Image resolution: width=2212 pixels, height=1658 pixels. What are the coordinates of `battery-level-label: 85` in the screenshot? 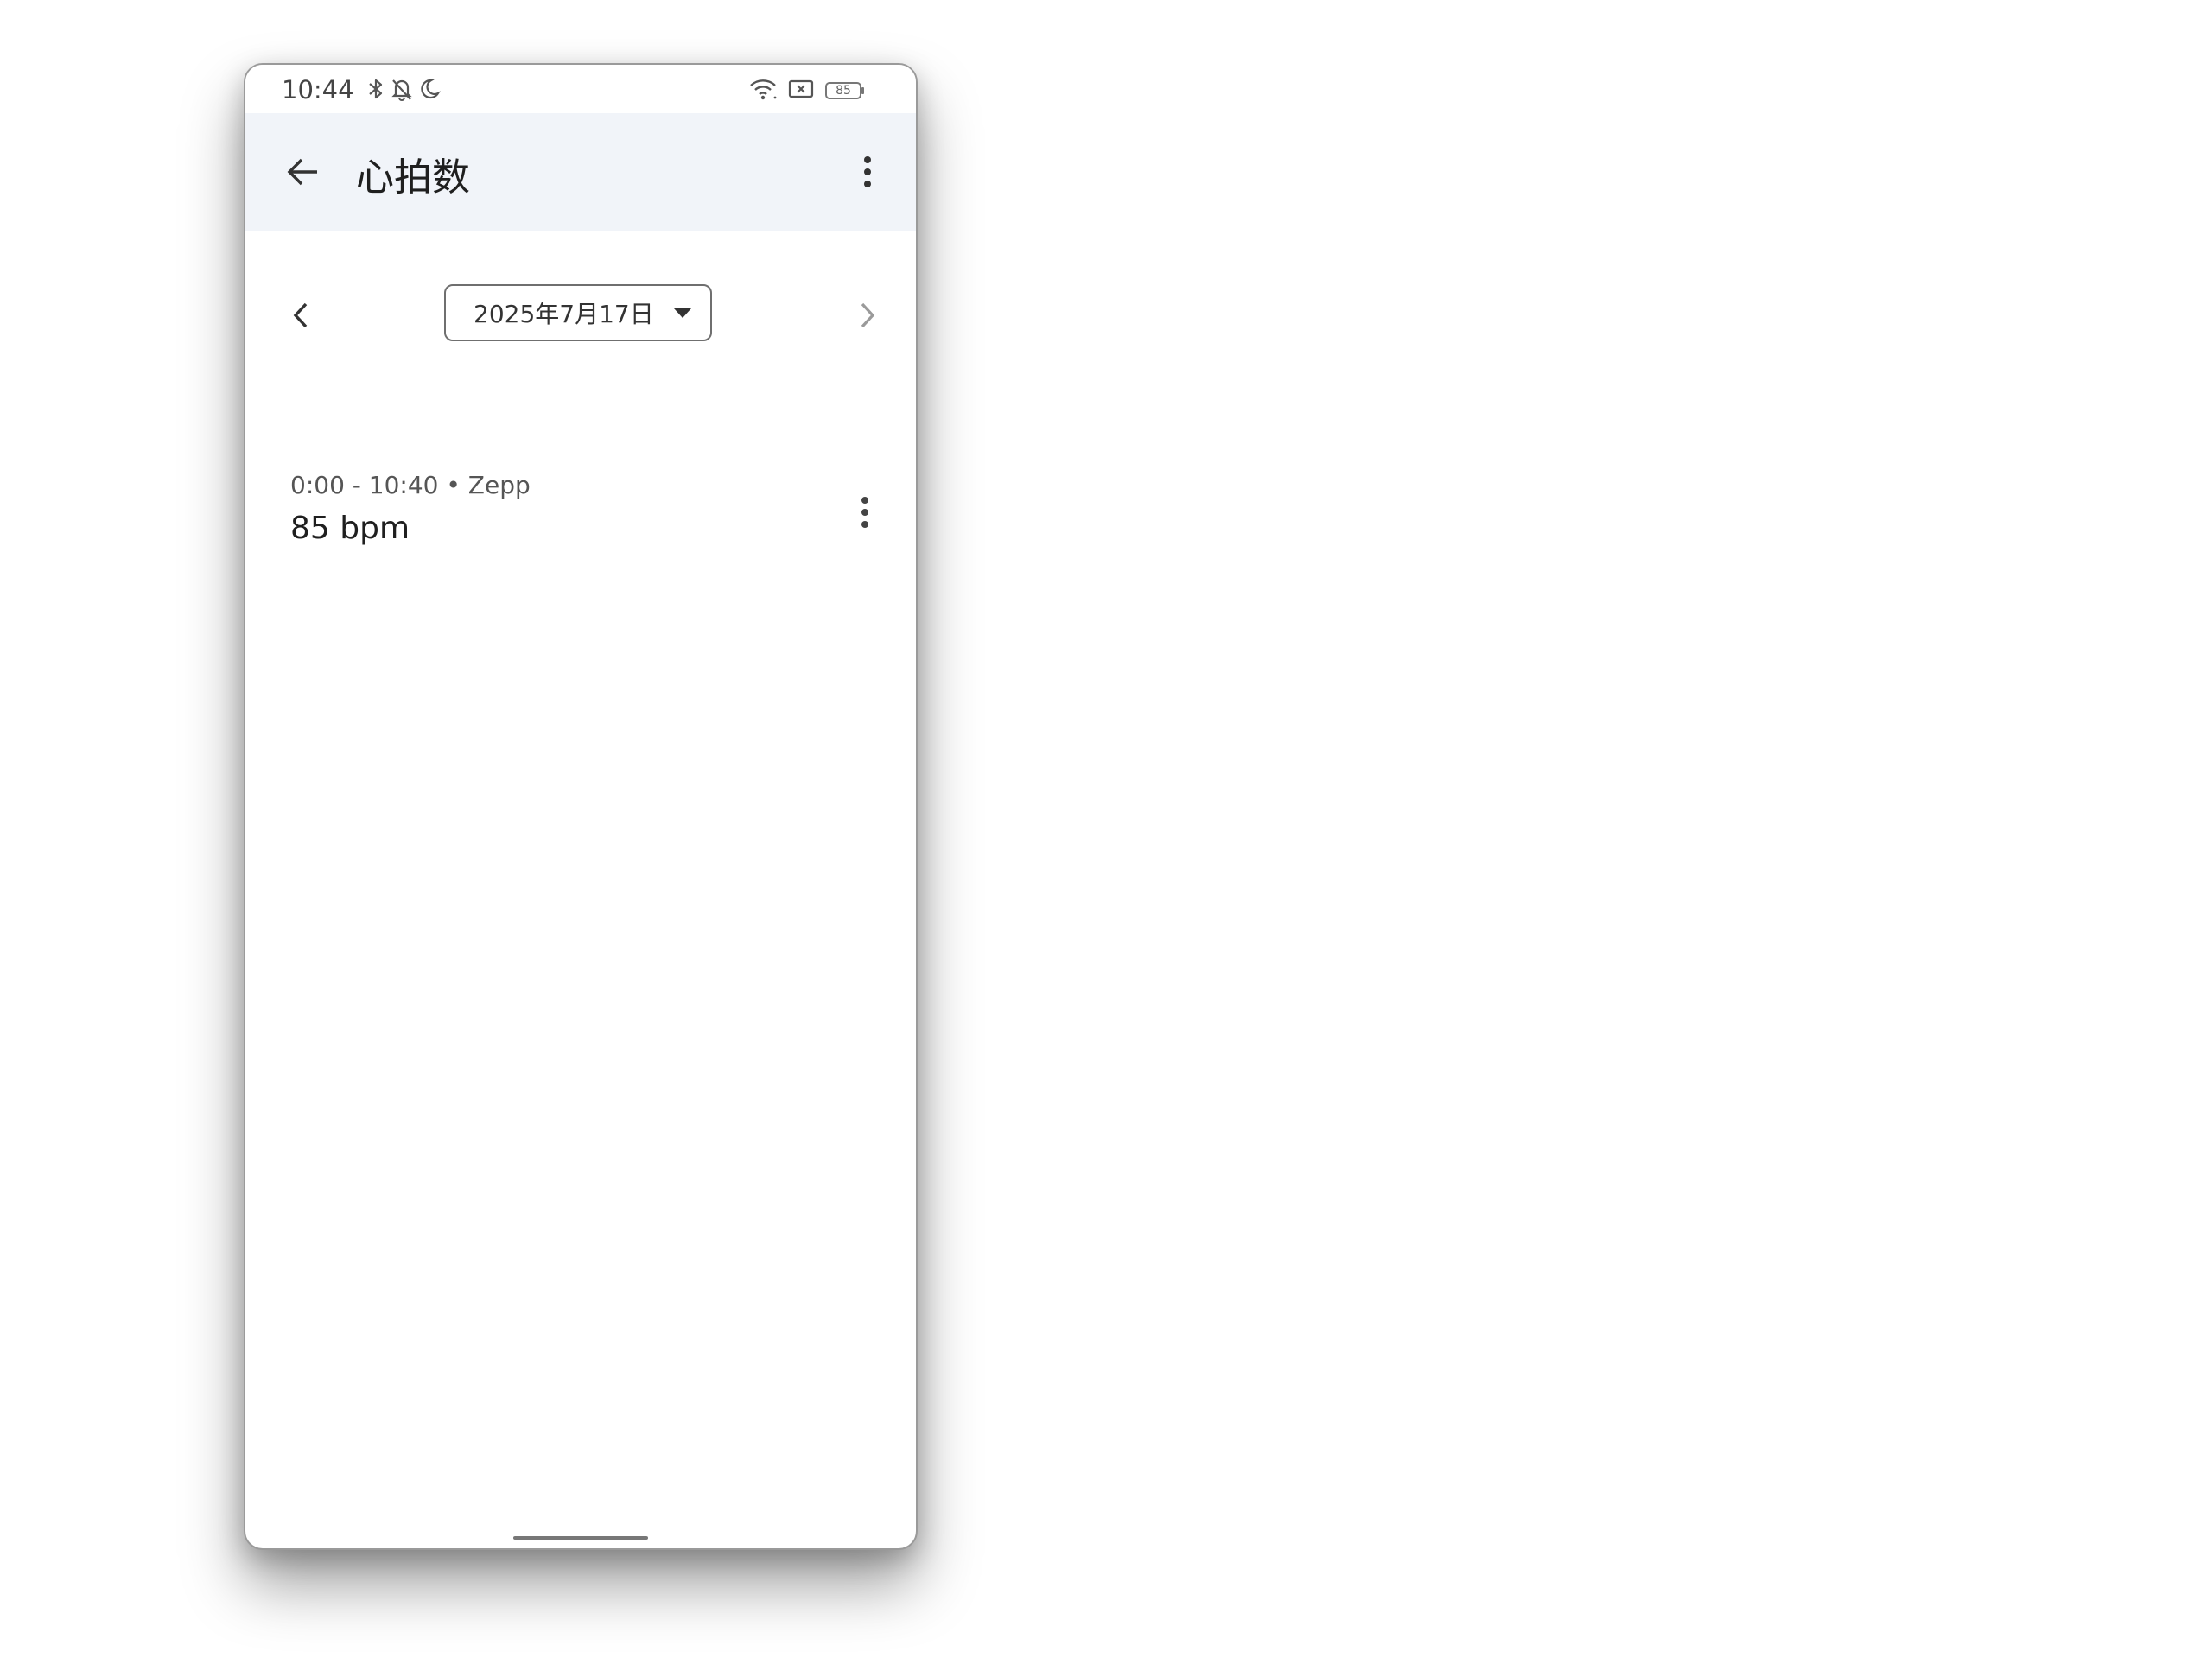 It's located at (843, 91).